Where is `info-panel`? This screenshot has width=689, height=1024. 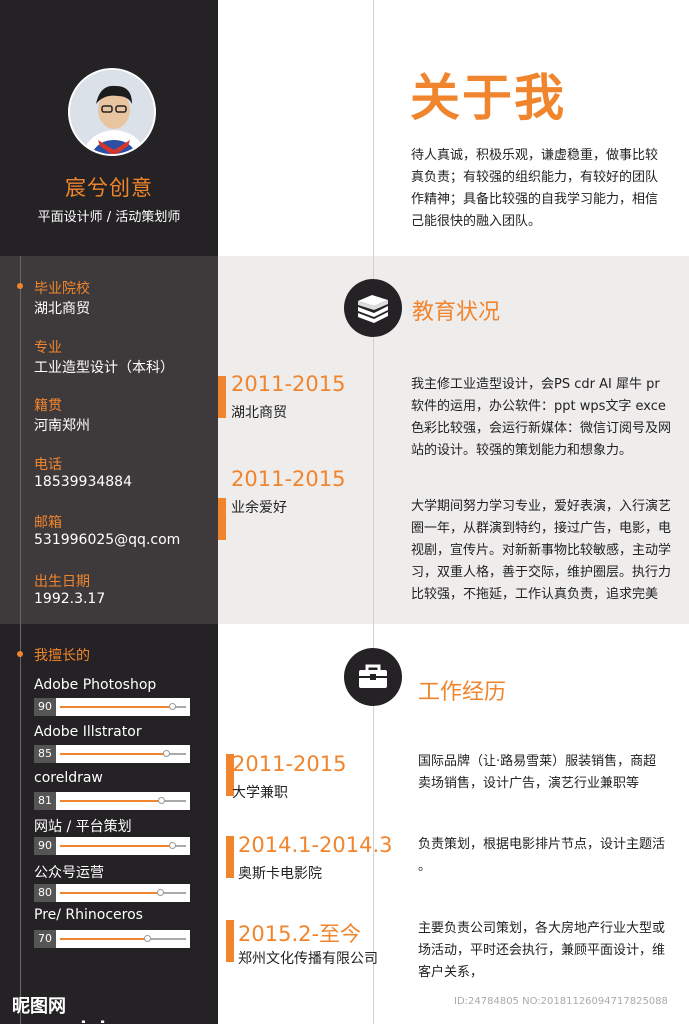
info-panel is located at coordinates (109, 440).